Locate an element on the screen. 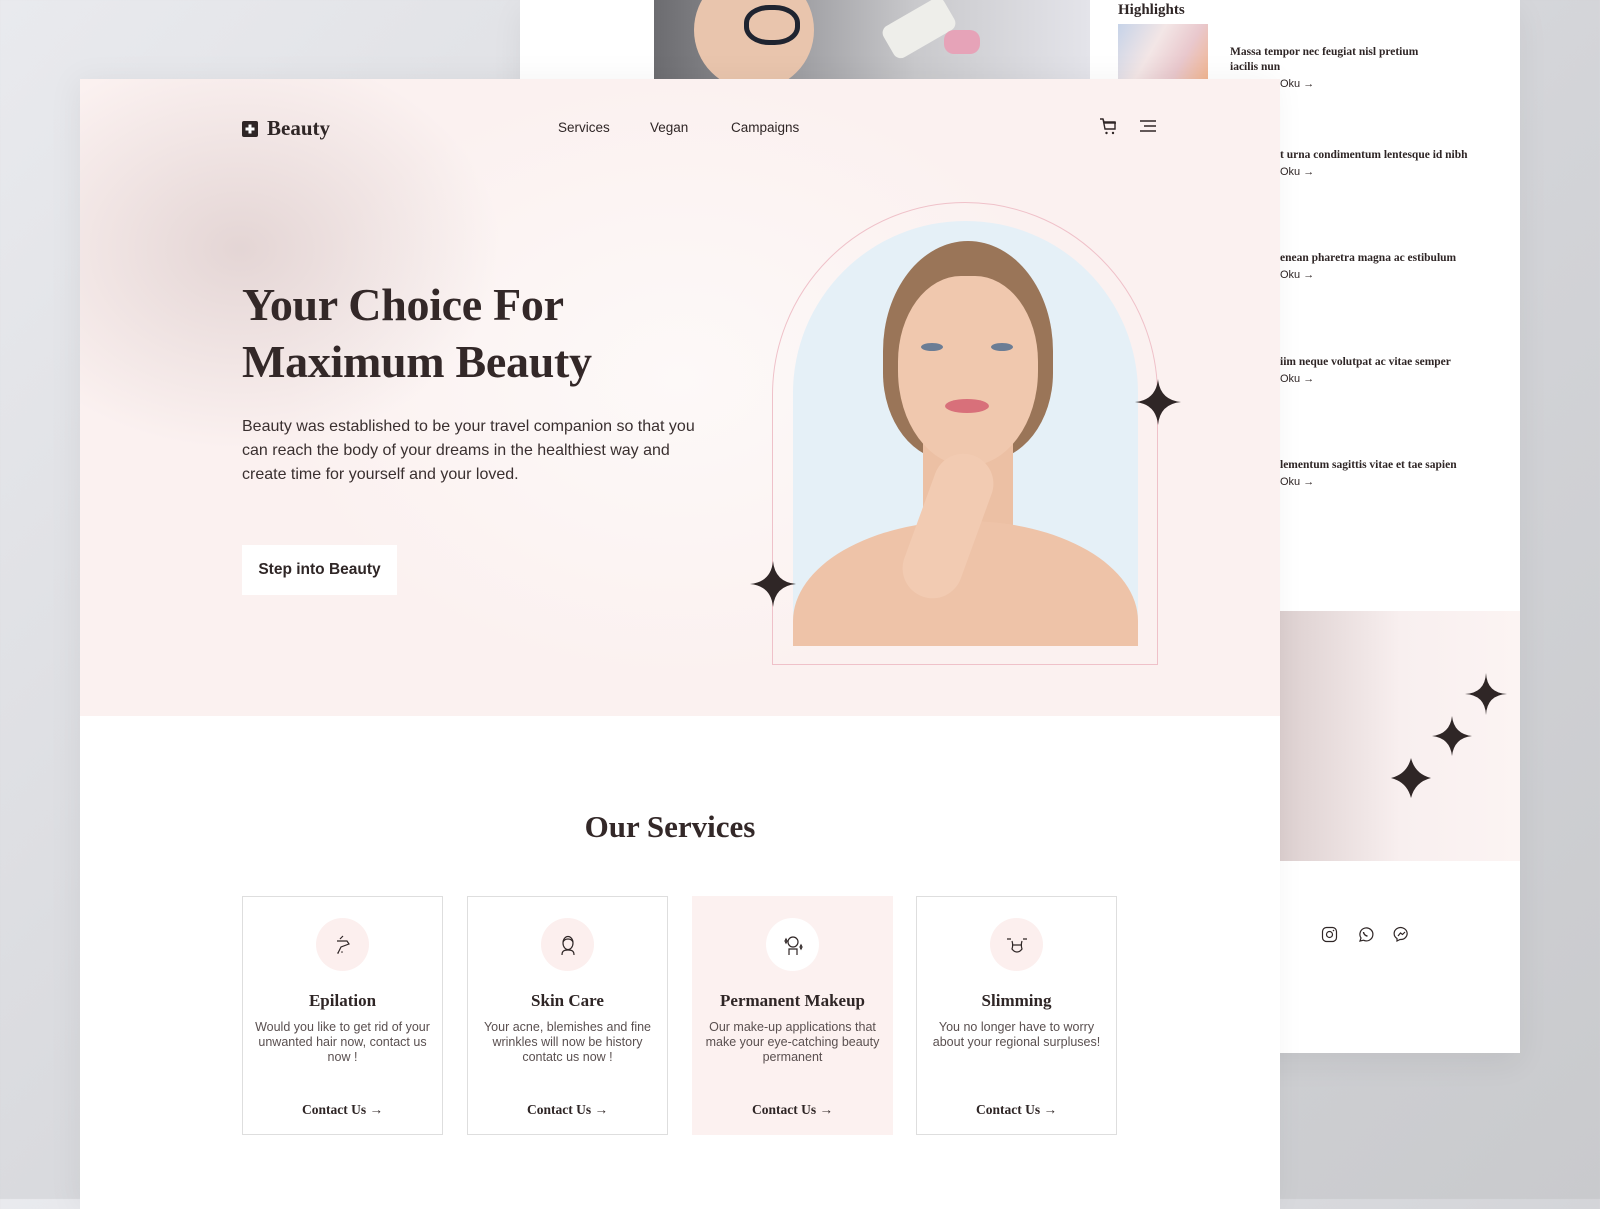 The image size is (1600, 1209). nav-campaigns: Campaigns is located at coordinates (765, 127).